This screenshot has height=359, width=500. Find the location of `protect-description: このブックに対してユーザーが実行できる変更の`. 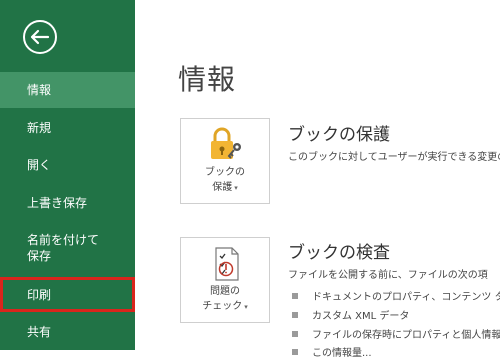

protect-description: このブックに対してユーザーが実行できる変更の is located at coordinates (394, 157).